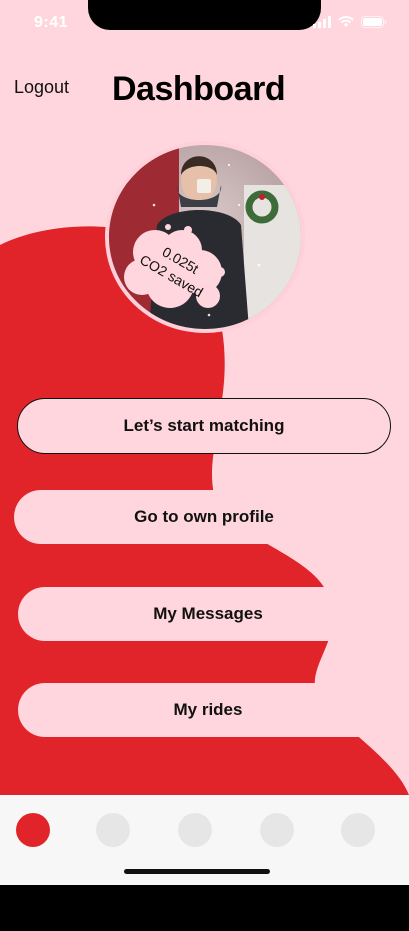  I want to click on logout-link: Logout, so click(41, 87).